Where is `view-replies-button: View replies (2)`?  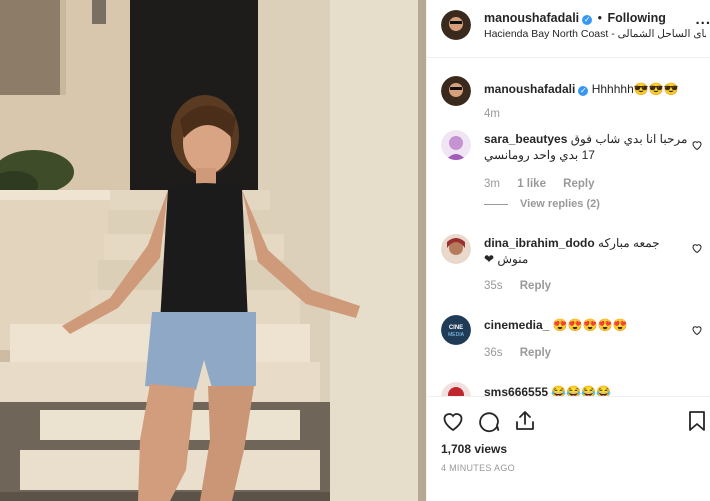 view-replies-button: View replies (2) is located at coordinates (542, 204).